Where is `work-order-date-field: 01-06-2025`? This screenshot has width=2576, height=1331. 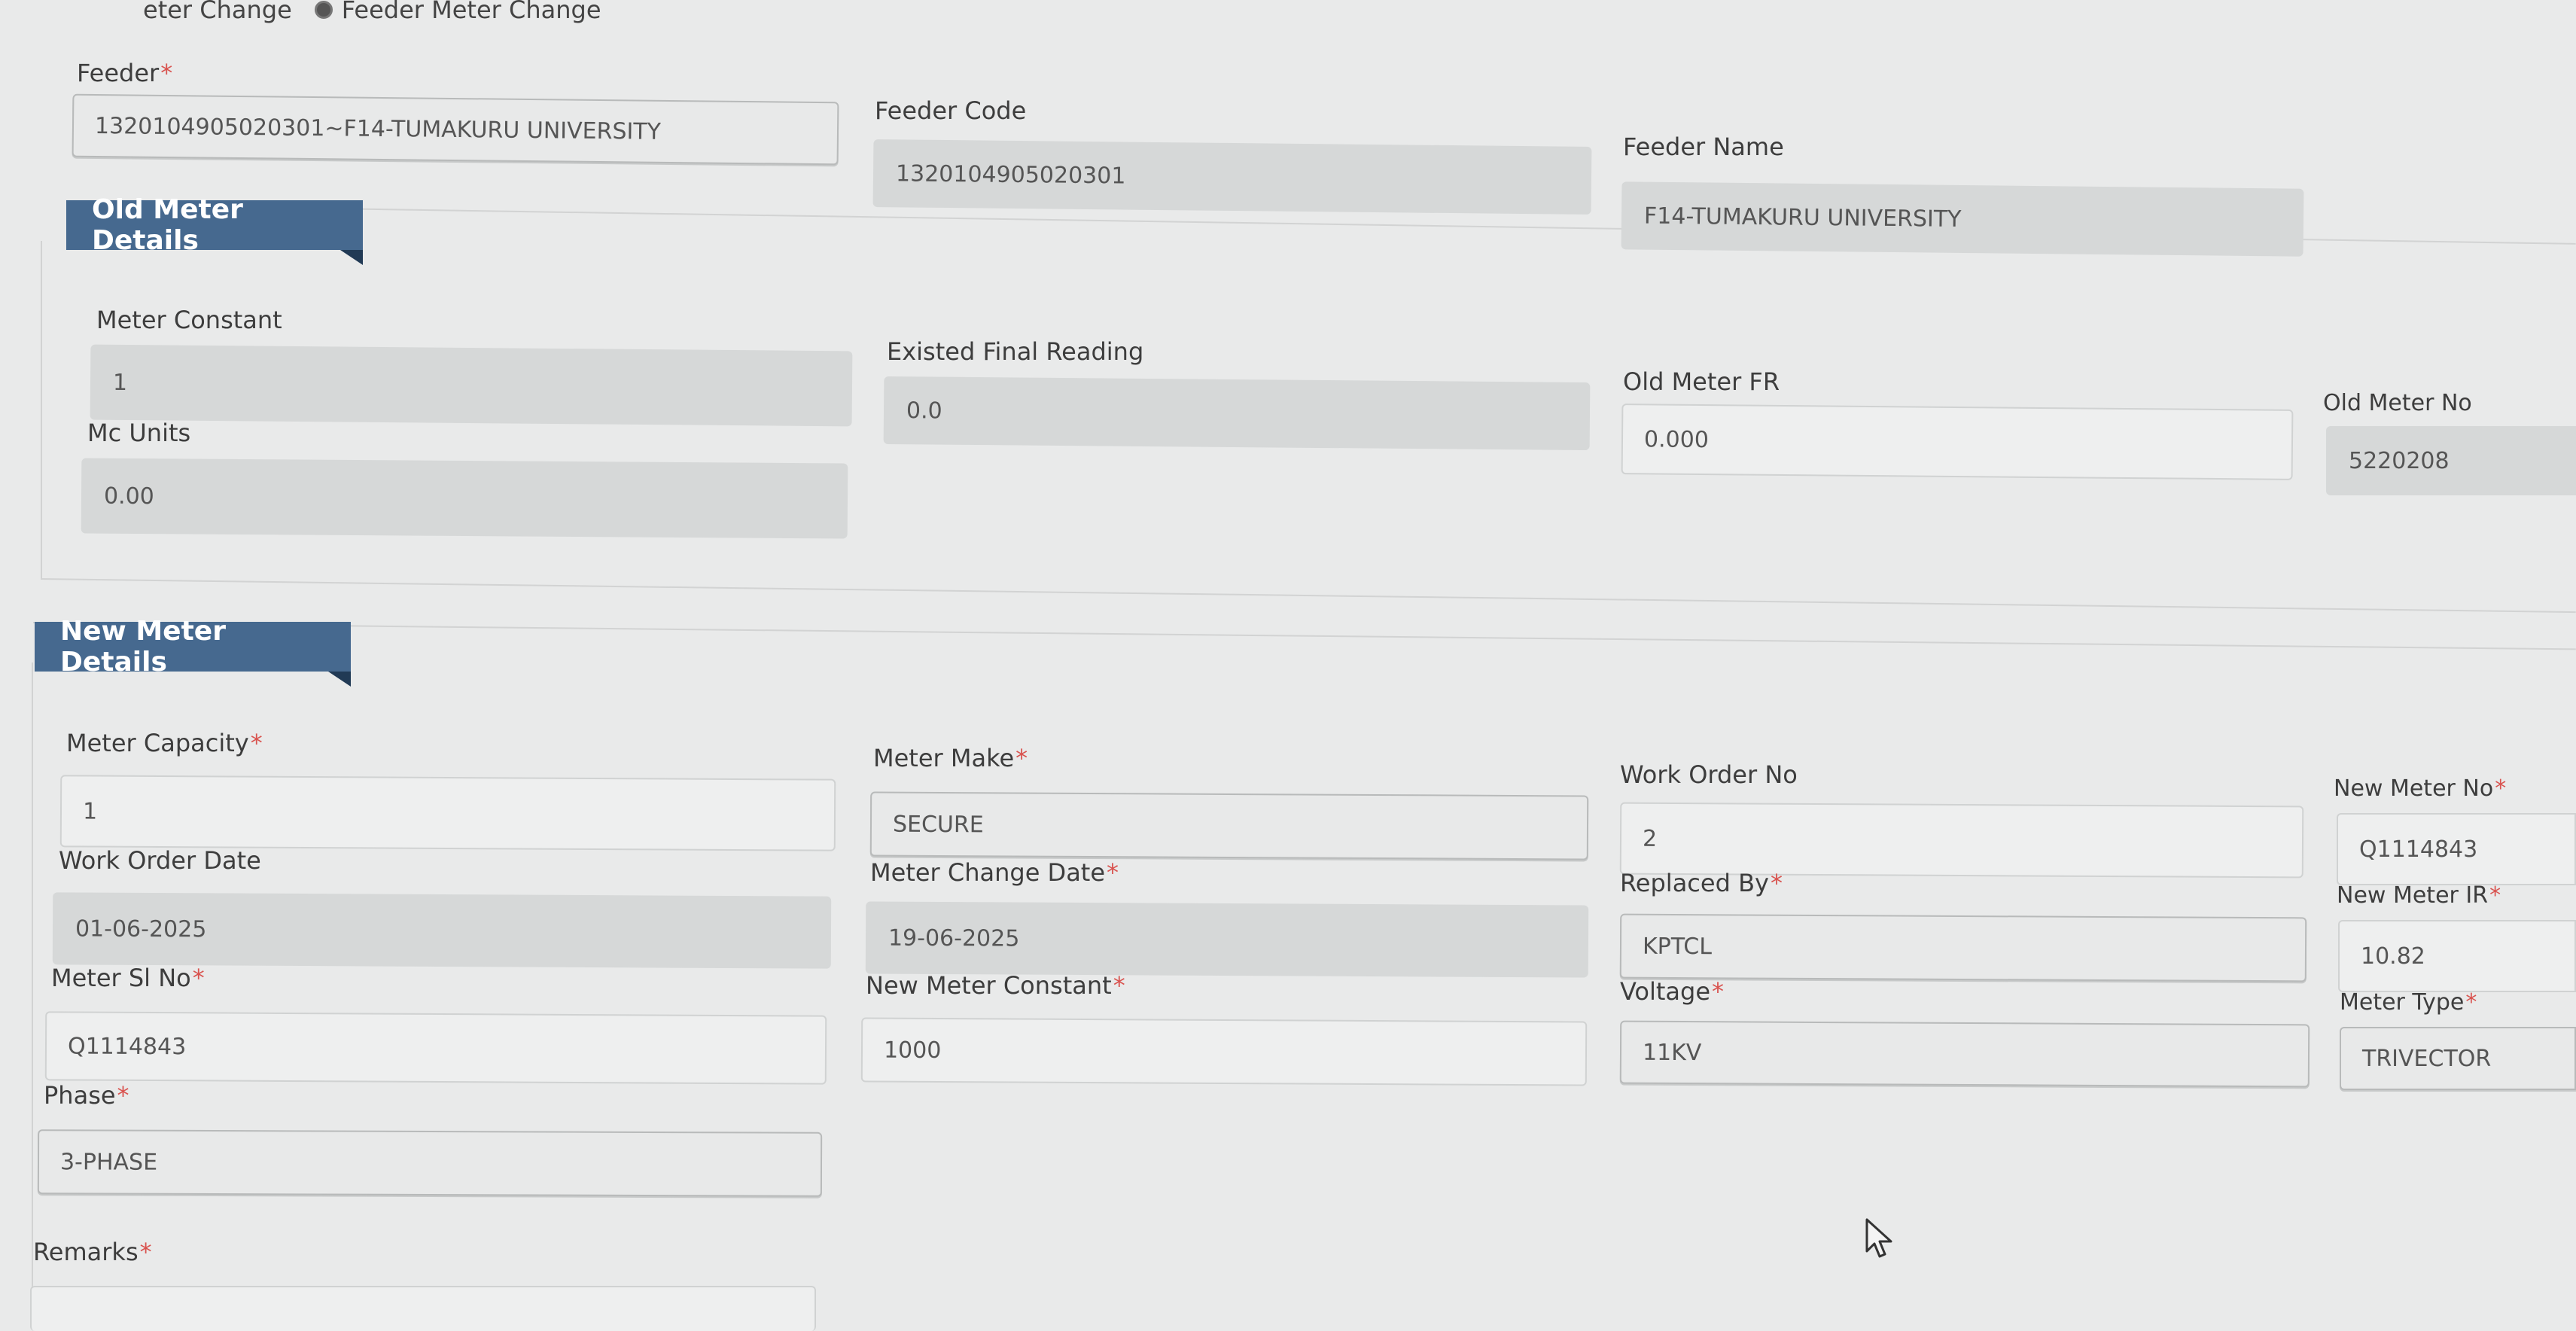 work-order-date-field: 01-06-2025 is located at coordinates (442, 930).